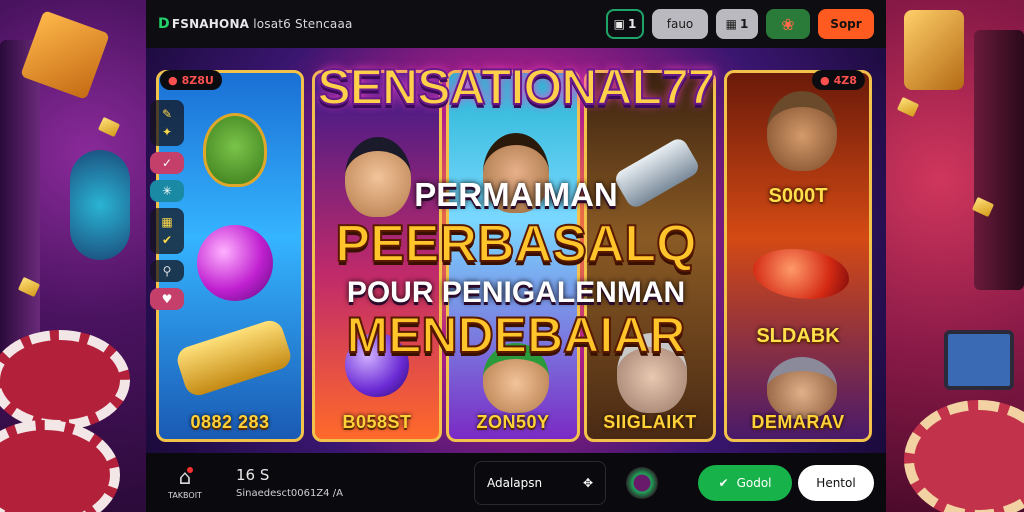 The image size is (1024, 512). I want to click on corner-badge-right-text: 4Z8, so click(845, 80).